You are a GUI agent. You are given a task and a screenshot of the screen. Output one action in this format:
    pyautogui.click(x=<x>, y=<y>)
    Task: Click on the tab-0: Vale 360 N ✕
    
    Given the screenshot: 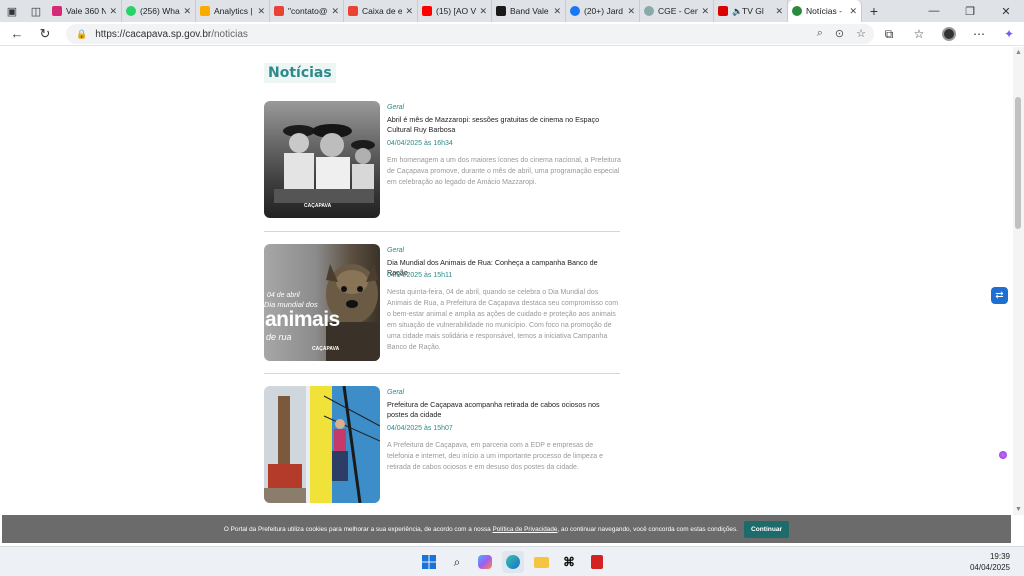 What is the action you would take?
    pyautogui.click(x=85, y=11)
    